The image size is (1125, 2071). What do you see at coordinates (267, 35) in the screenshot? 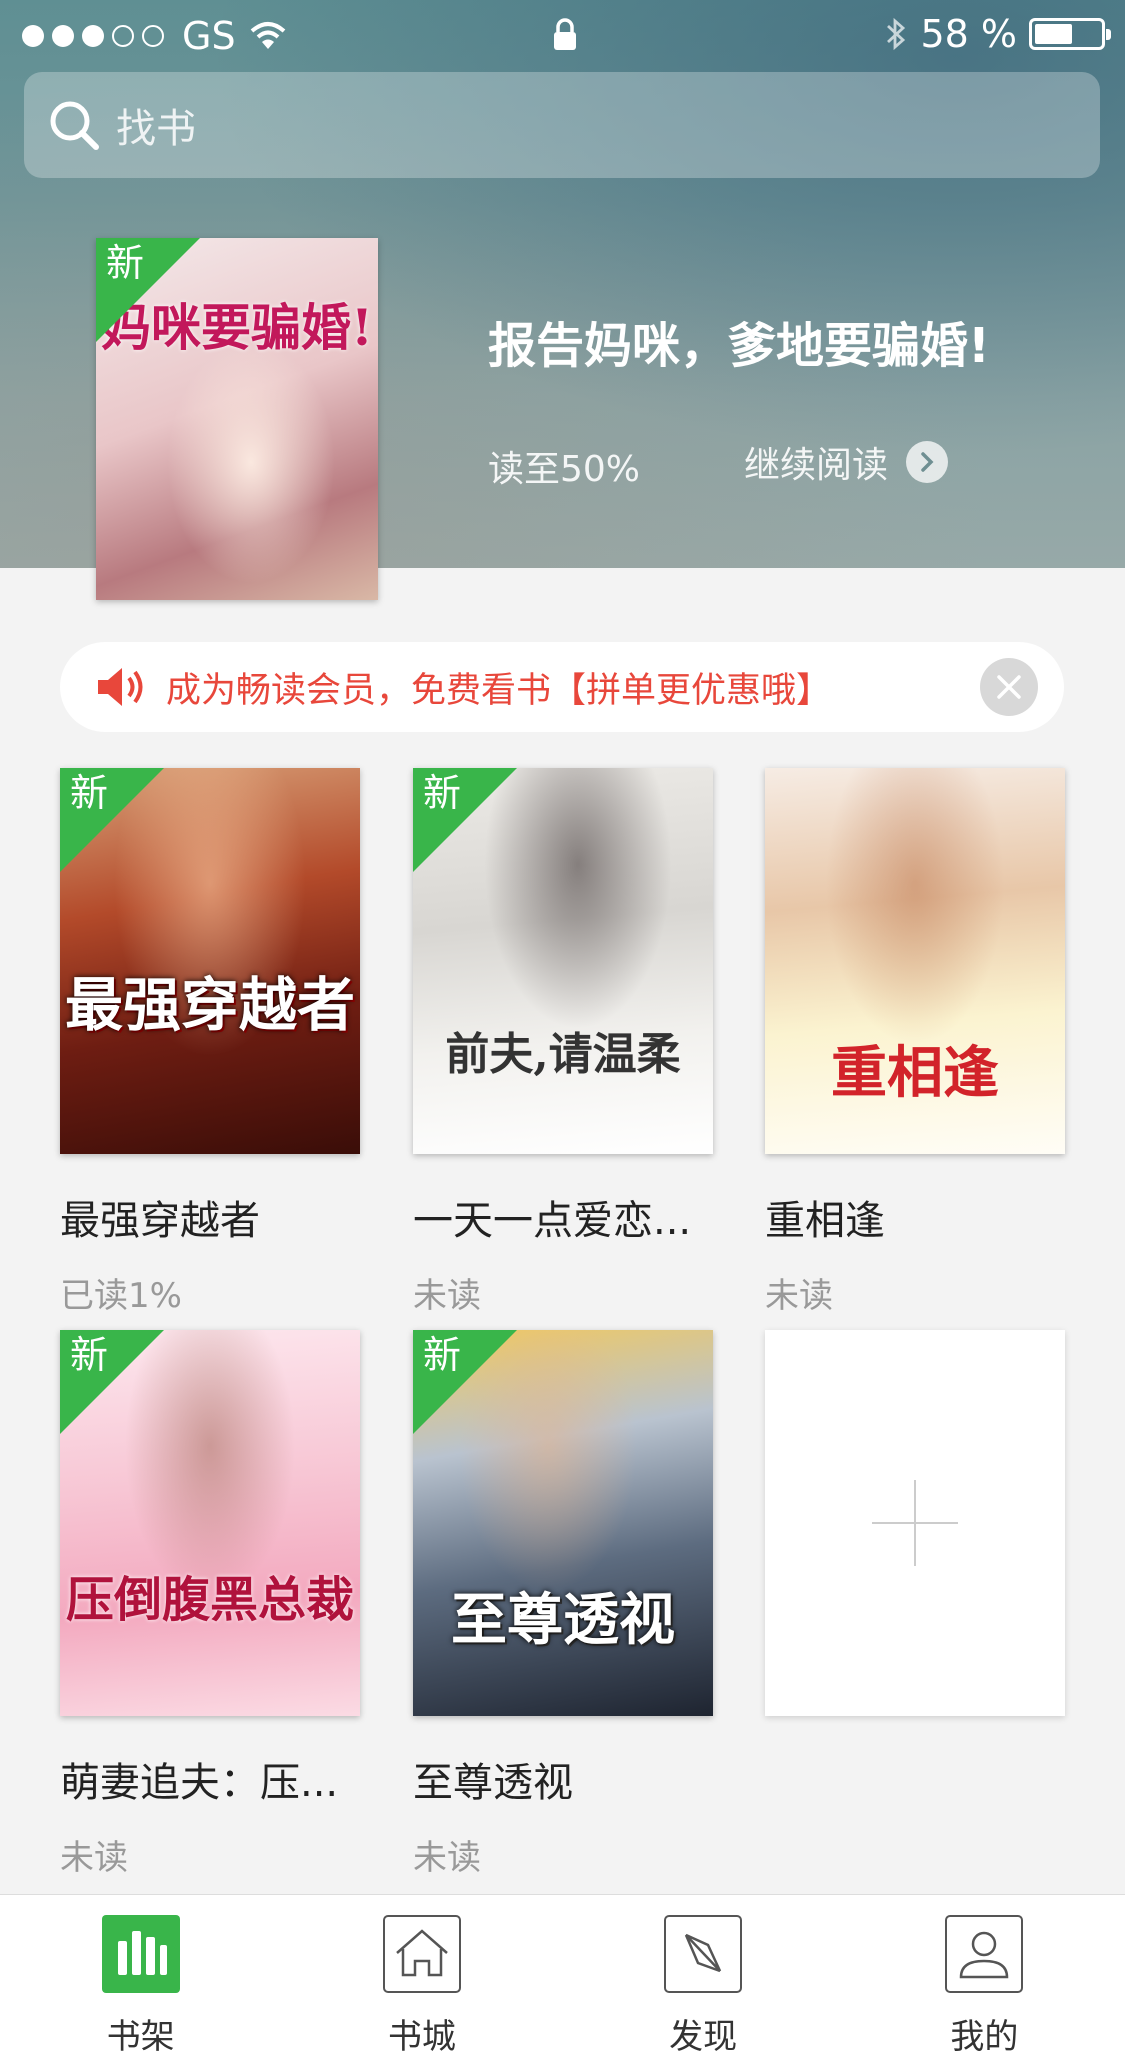
I see `wifi-icon` at bounding box center [267, 35].